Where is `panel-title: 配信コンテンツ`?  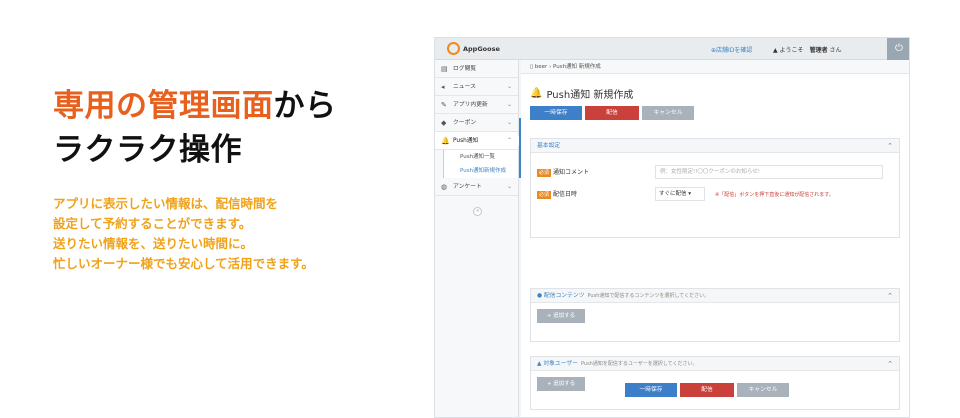
panel-title: 配信コンテンツ is located at coordinates (564, 296).